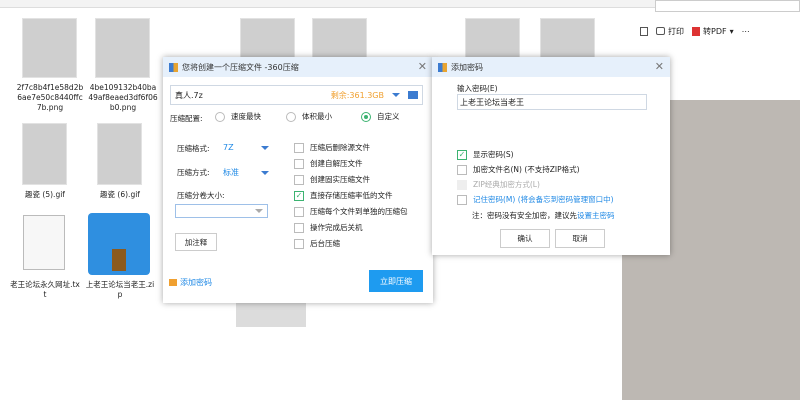 The image size is (800, 417). What do you see at coordinates (328, 163) in the screenshot?
I see `option-self-extract: 创建自解压文件` at bounding box center [328, 163].